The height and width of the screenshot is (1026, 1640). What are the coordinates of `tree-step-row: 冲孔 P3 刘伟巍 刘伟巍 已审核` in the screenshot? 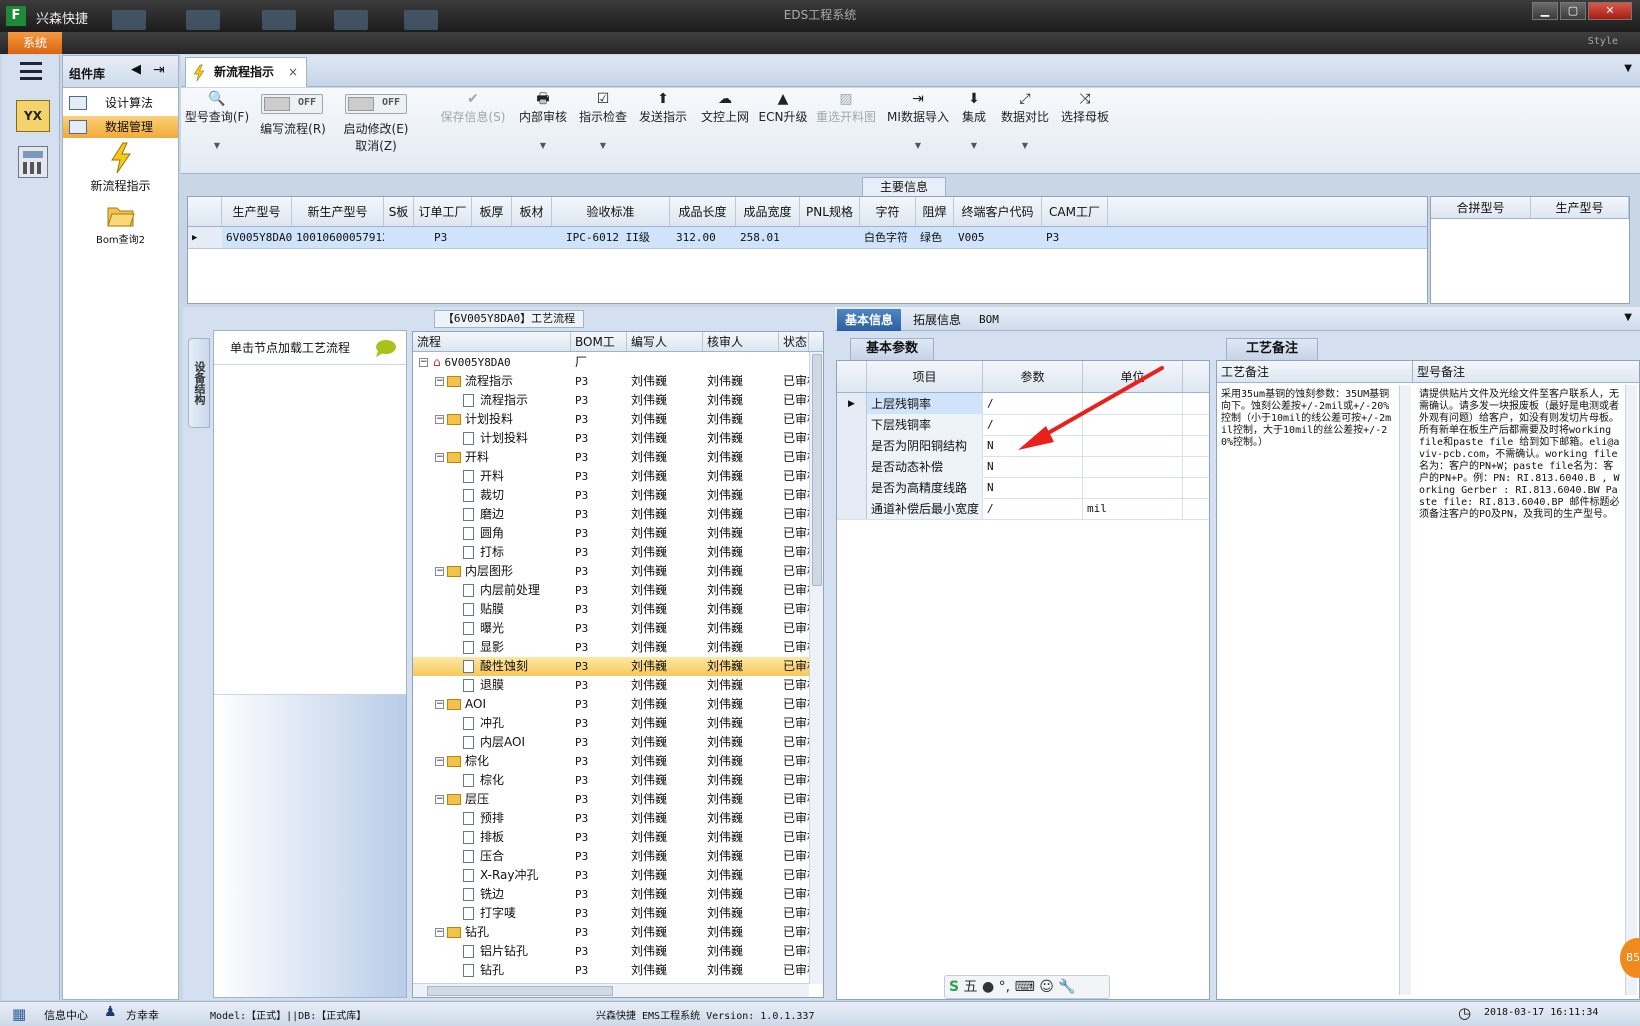 It's located at (618, 723).